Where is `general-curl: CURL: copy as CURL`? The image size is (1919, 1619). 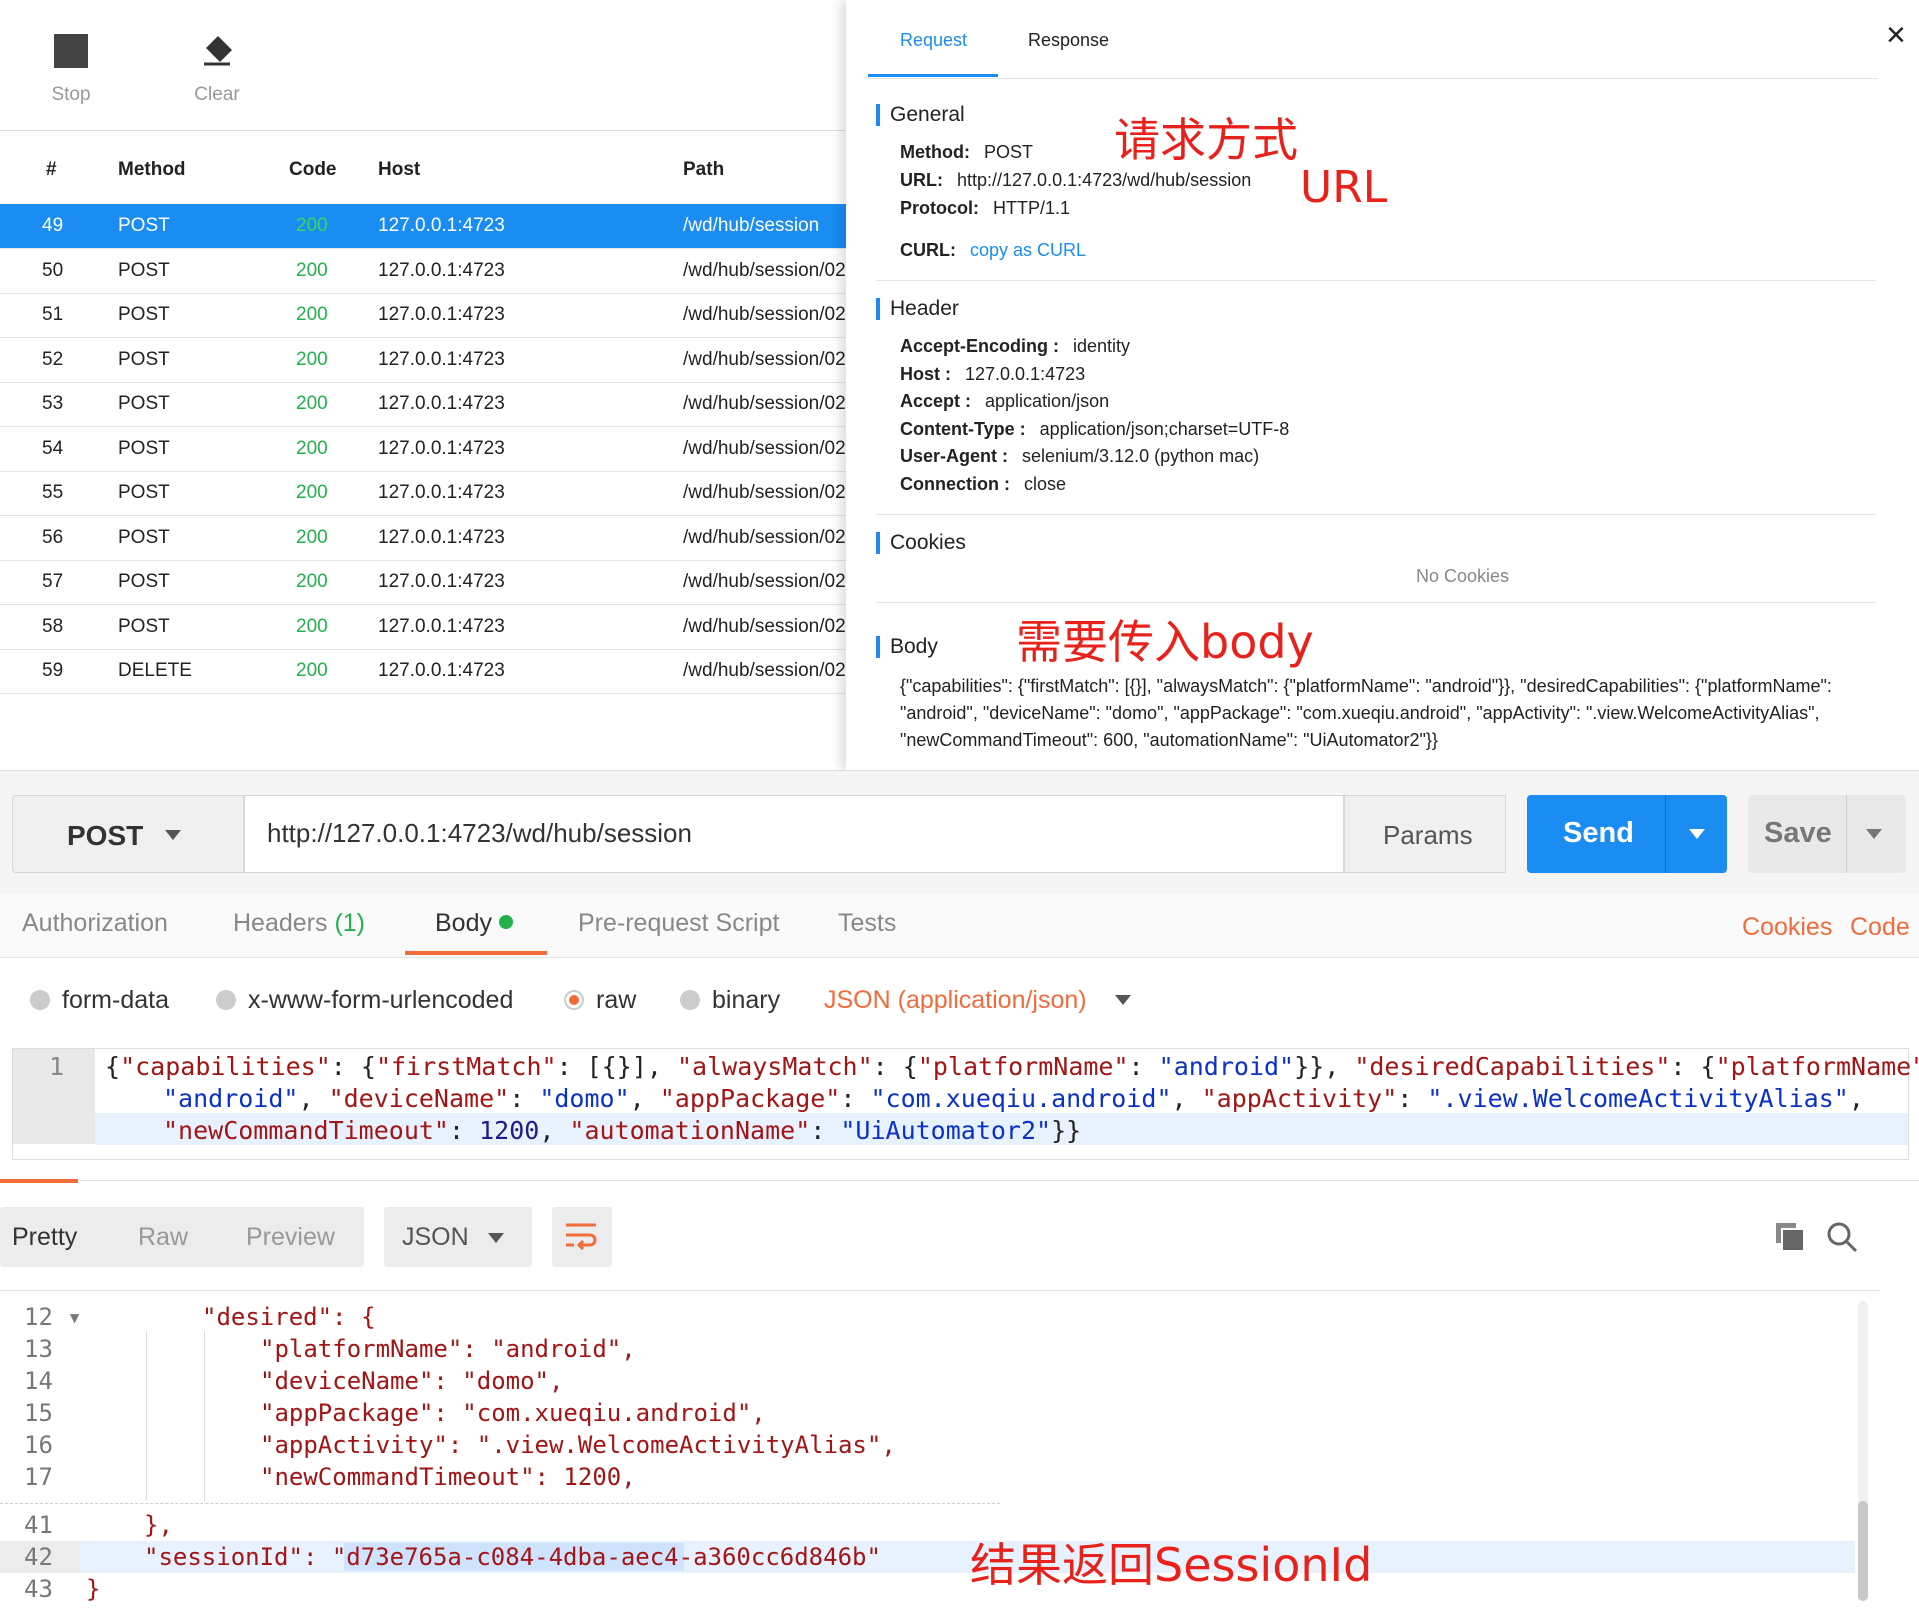
general-curl: CURL: copy as CURL is located at coordinates (993, 250).